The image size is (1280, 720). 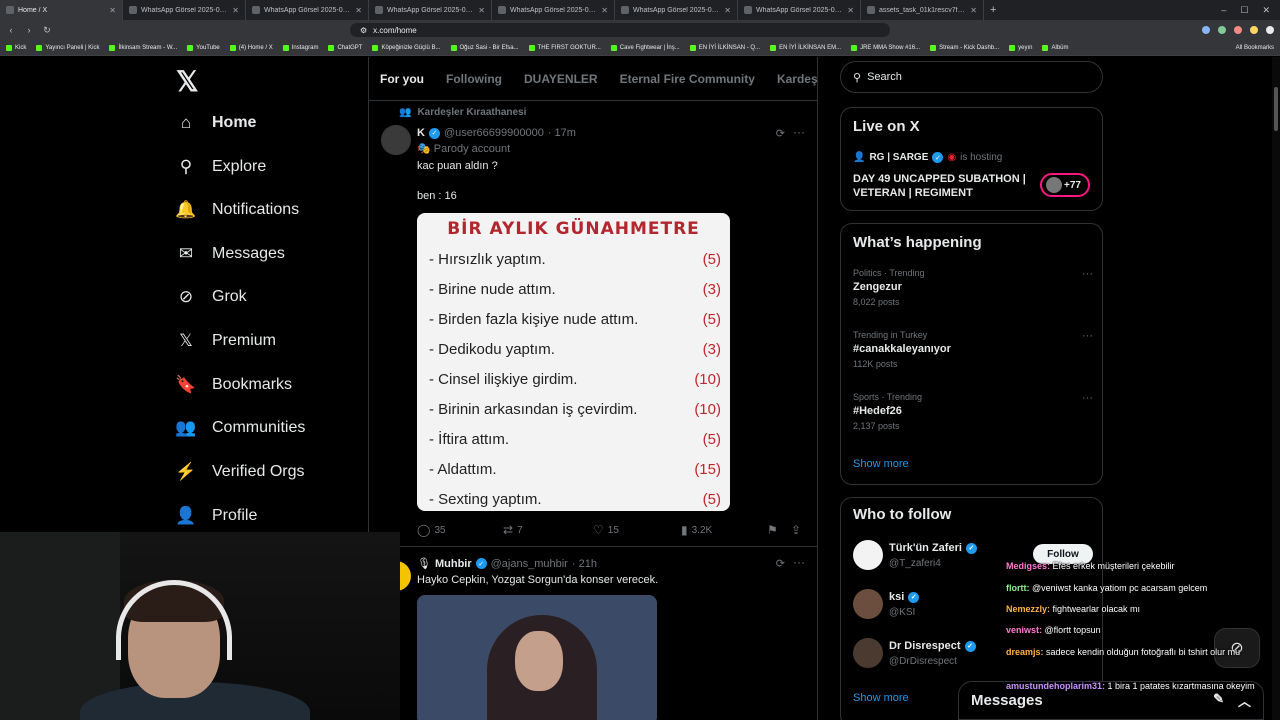 I want to click on share-button: ⇪, so click(x=796, y=530).